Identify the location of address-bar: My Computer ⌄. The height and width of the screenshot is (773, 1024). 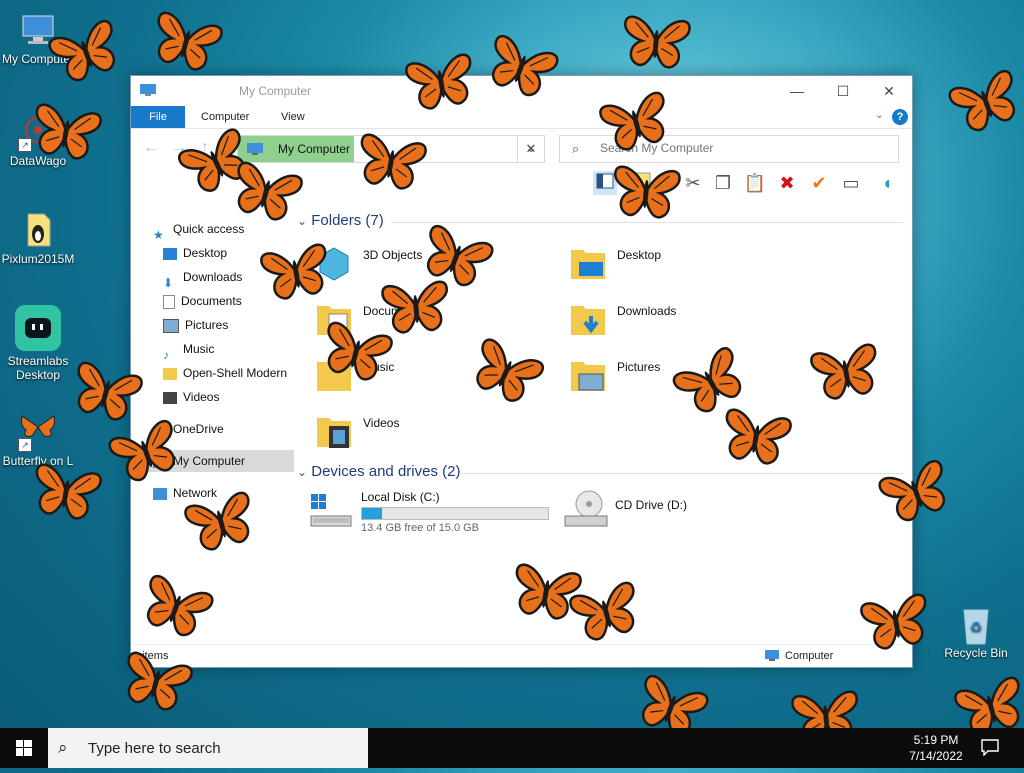
(391, 149).